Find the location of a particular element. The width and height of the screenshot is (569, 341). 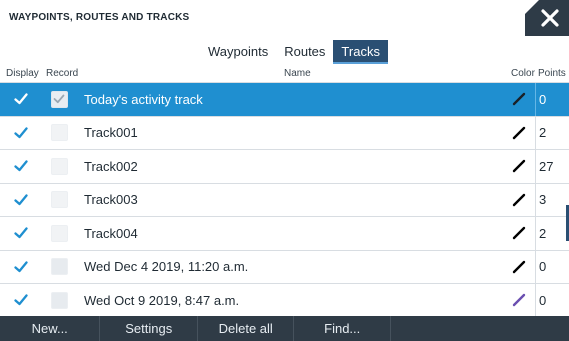

close-icon is located at coordinates (550, 18).